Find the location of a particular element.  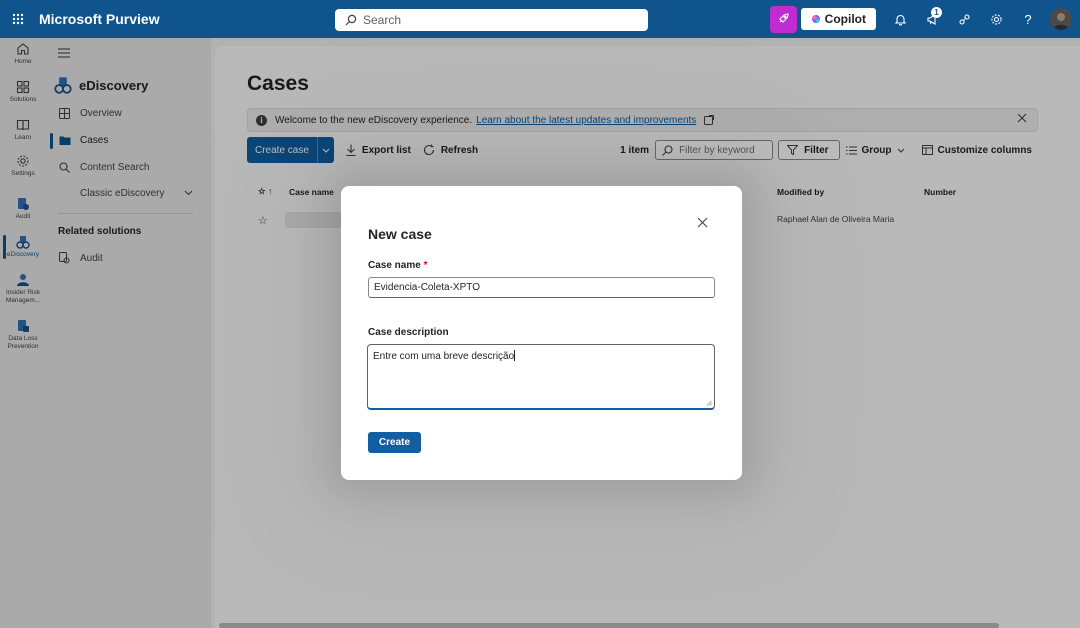

case-name-label: Case name * is located at coordinates (398, 265).